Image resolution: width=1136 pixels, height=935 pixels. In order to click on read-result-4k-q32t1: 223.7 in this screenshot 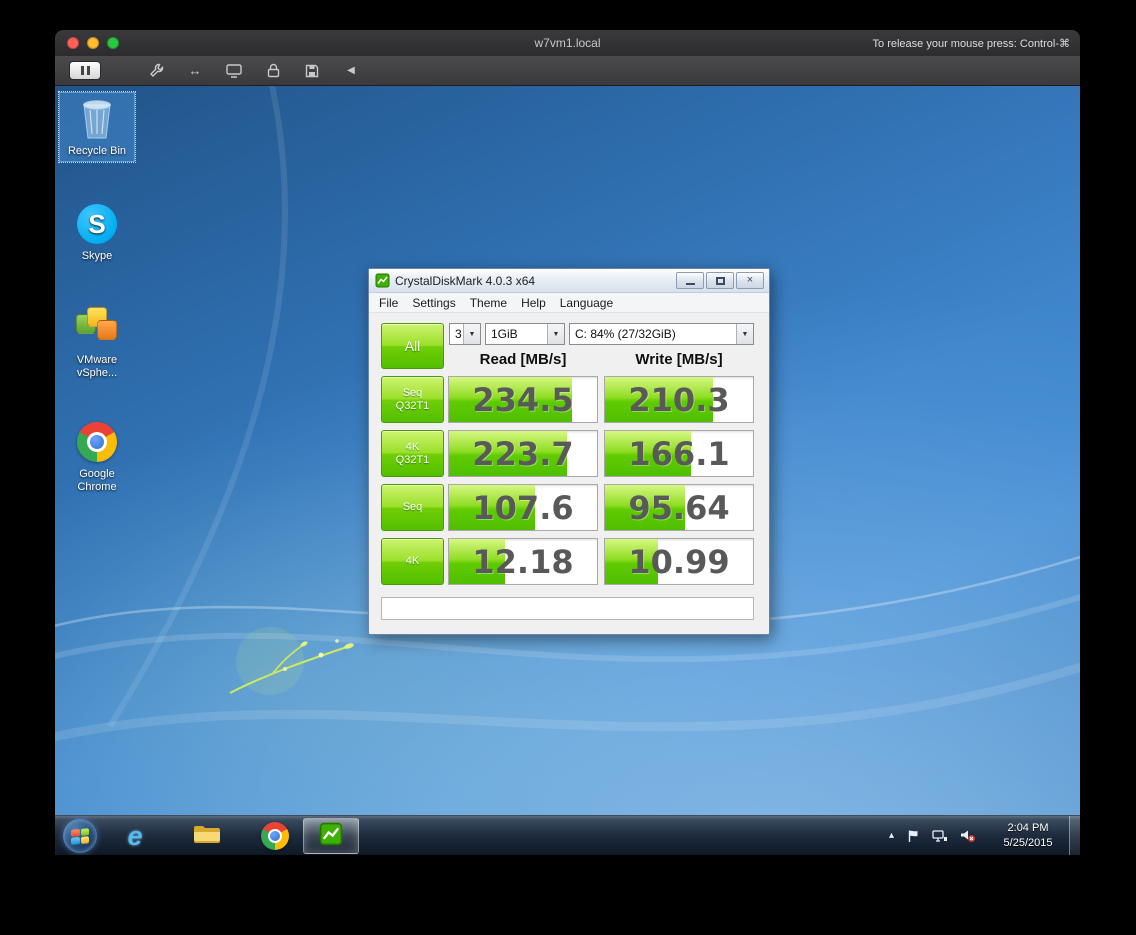, I will do `click(523, 453)`.